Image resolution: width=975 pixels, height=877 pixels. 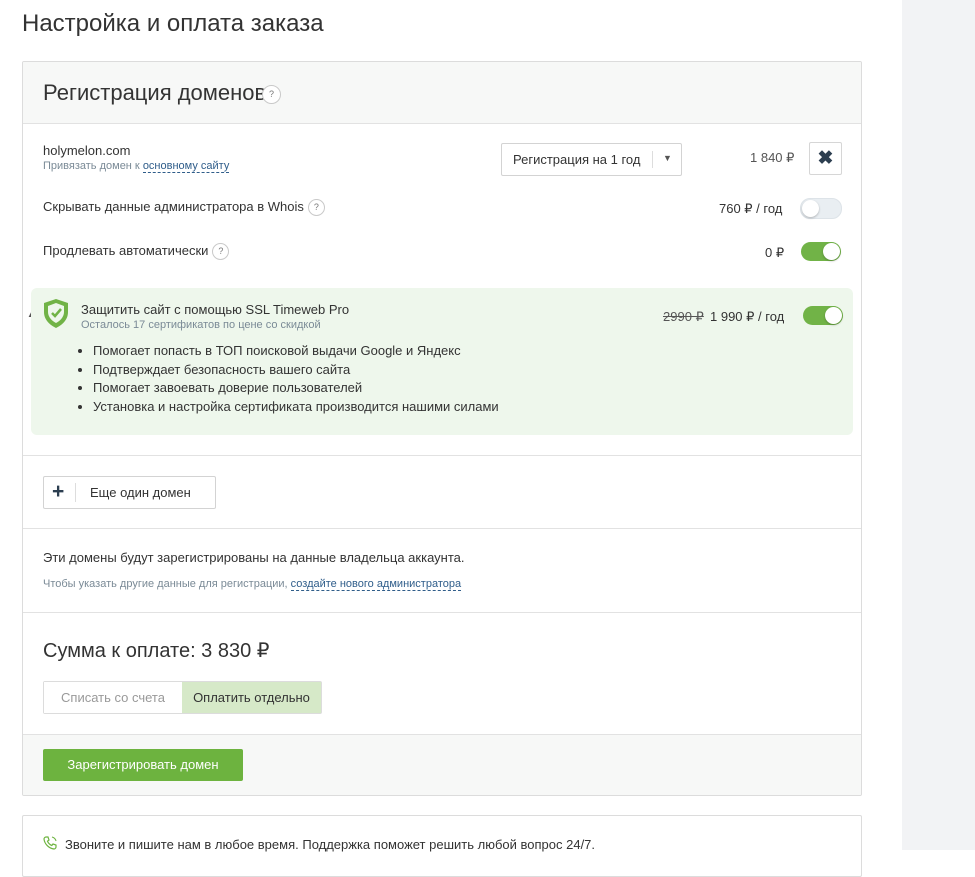 I want to click on list-item: Подтверждает безопасность вашего сайта, so click(x=296, y=370).